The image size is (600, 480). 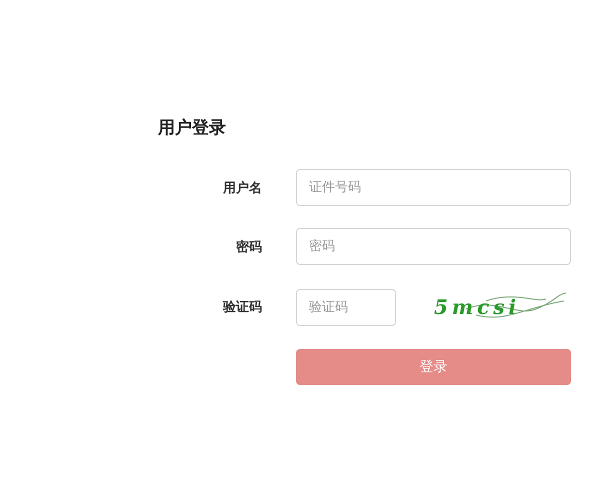 I want to click on input-field: 密码, so click(x=433, y=246).